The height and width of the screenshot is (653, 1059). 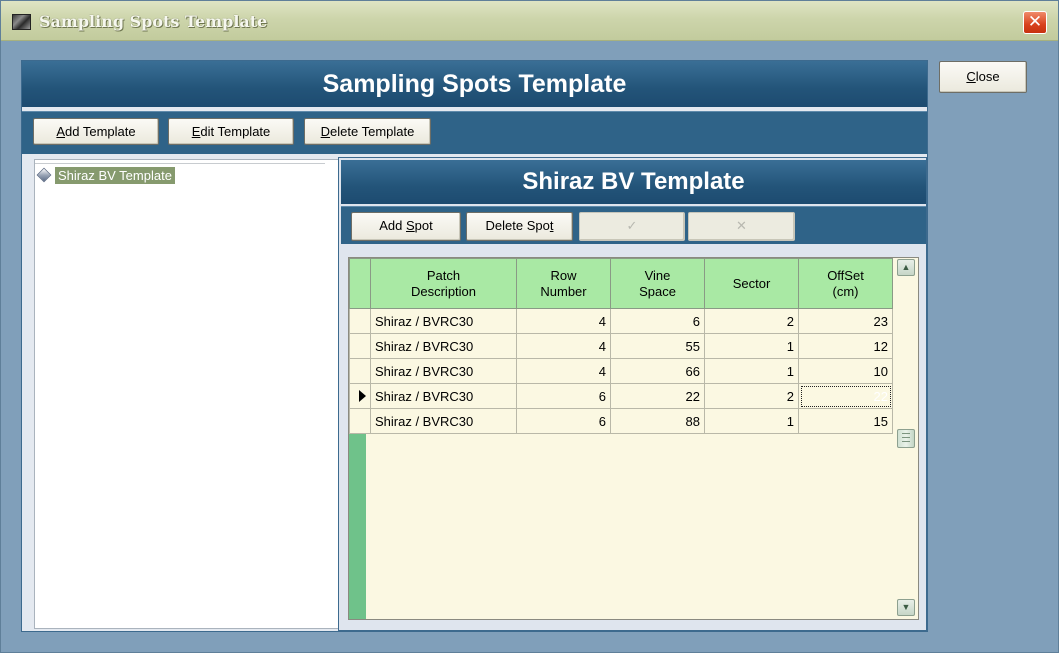 I want to click on add-spot-hotkey: S, so click(x=410, y=225).